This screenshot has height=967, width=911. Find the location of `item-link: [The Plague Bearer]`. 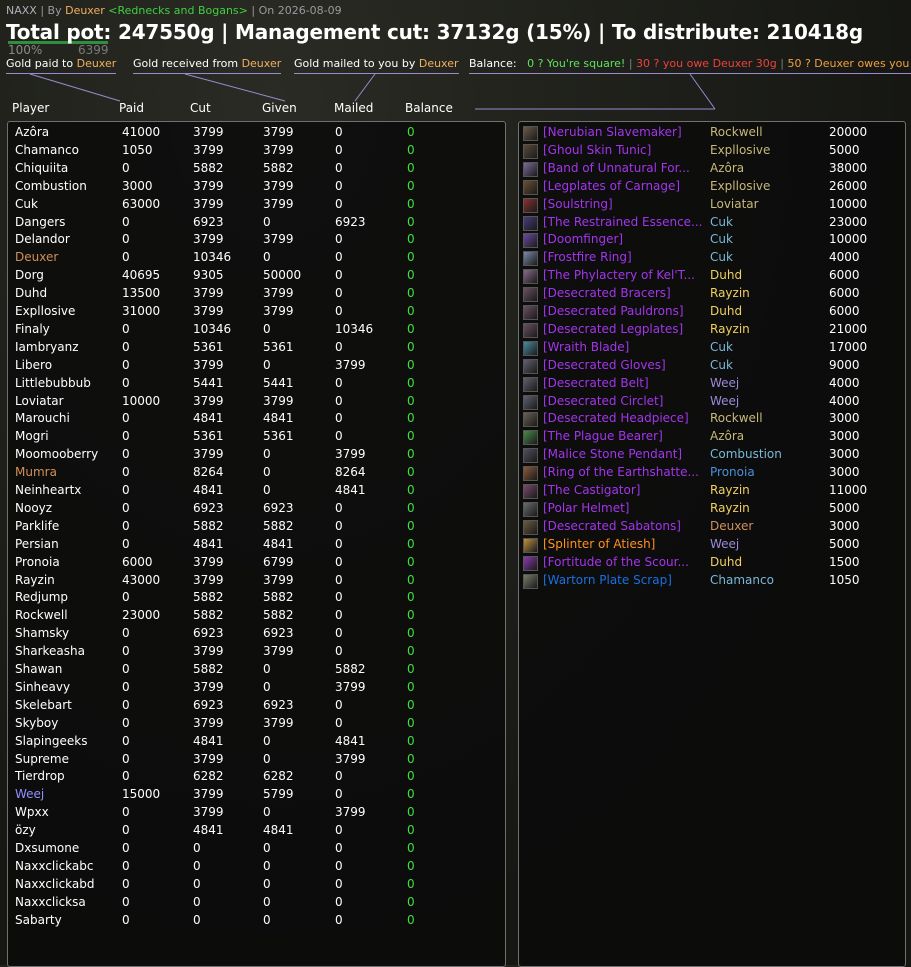

item-link: [The Plague Bearer] is located at coordinates (625, 436).